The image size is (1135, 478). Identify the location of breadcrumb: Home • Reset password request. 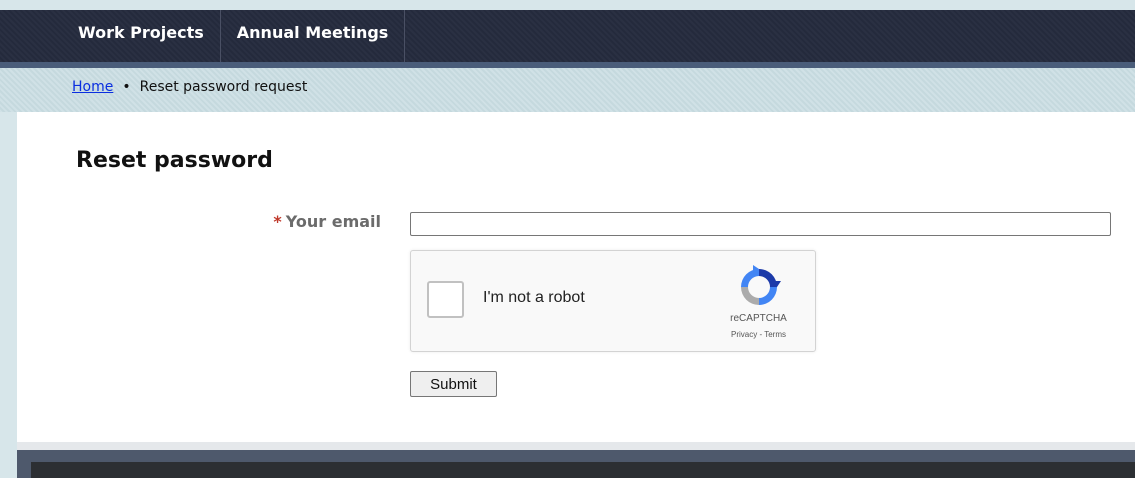
(567, 90).